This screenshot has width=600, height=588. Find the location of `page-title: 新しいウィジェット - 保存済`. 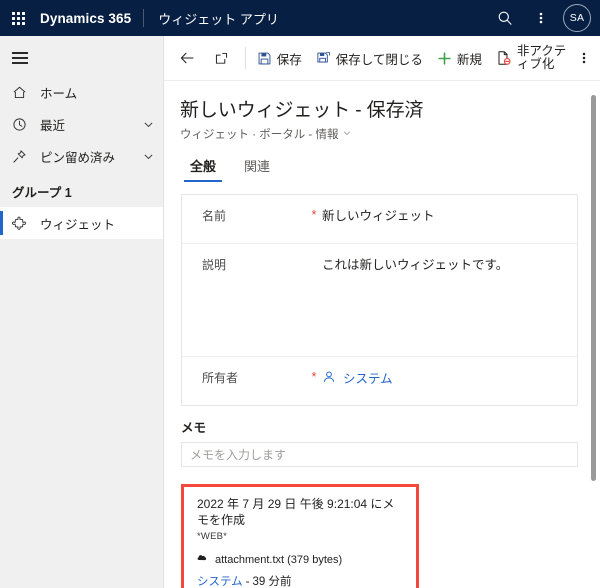

page-title: 新しいウィジェット - 保存済 is located at coordinates (302, 110).